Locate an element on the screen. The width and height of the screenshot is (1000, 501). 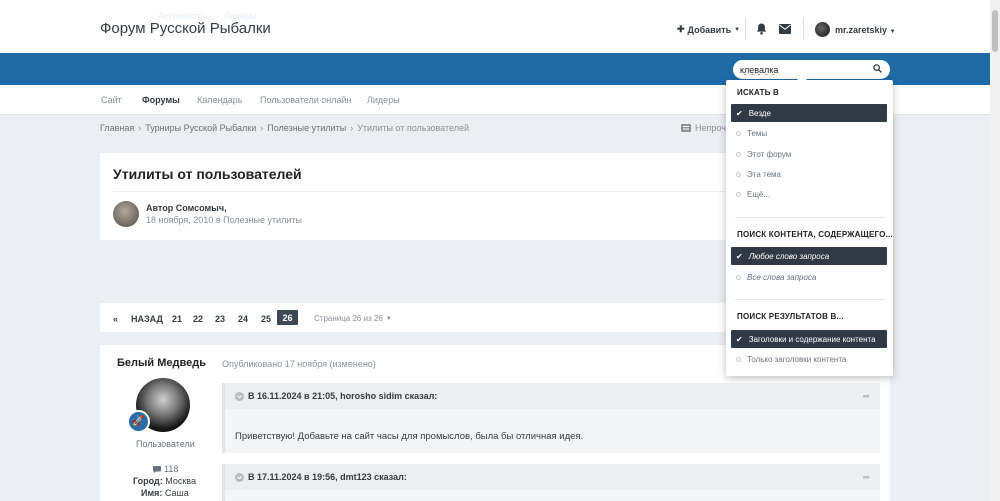
pagination-page: 25 is located at coordinates (266, 319).